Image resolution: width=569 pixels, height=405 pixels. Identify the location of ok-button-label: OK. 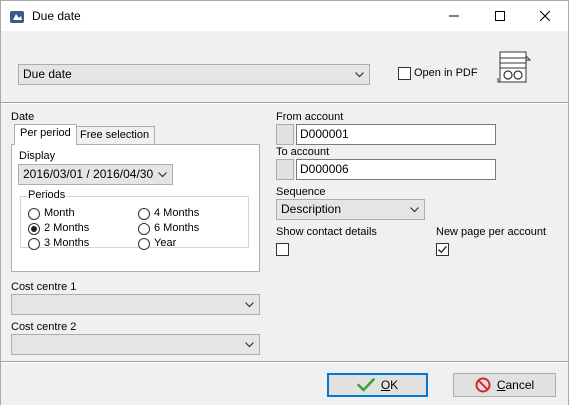
(389, 385).